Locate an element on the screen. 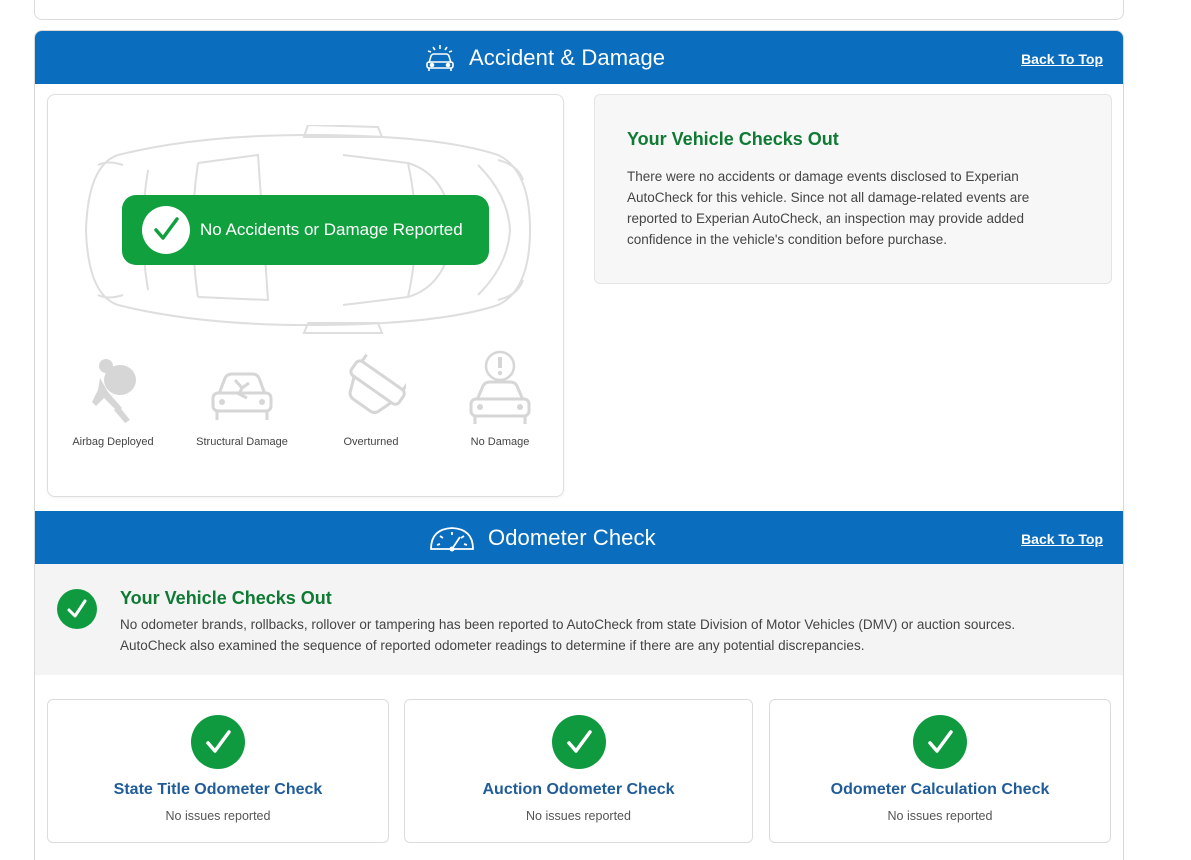 This screenshot has height=860, width=1191. no-accidents-badge: No Accidents or Damage Reported is located at coordinates (305, 230).